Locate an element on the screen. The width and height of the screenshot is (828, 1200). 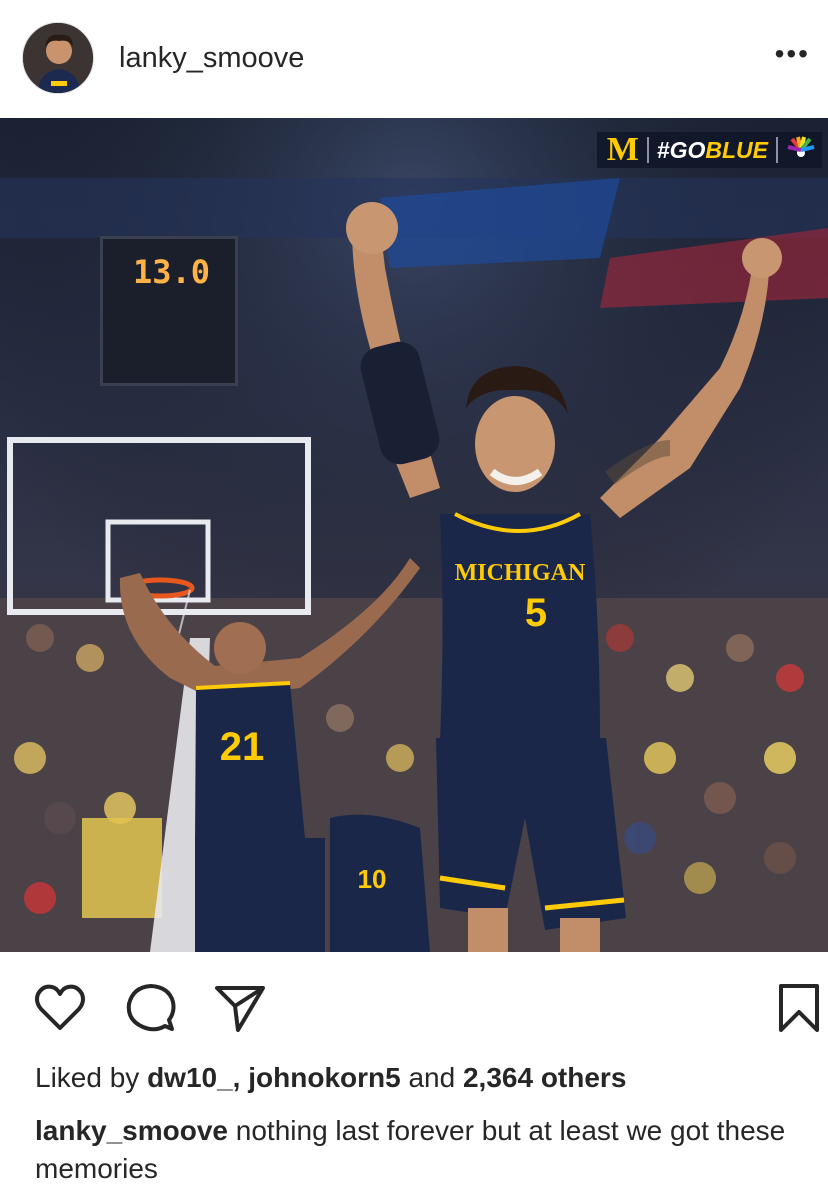
peacock-icon is located at coordinates (801, 146).